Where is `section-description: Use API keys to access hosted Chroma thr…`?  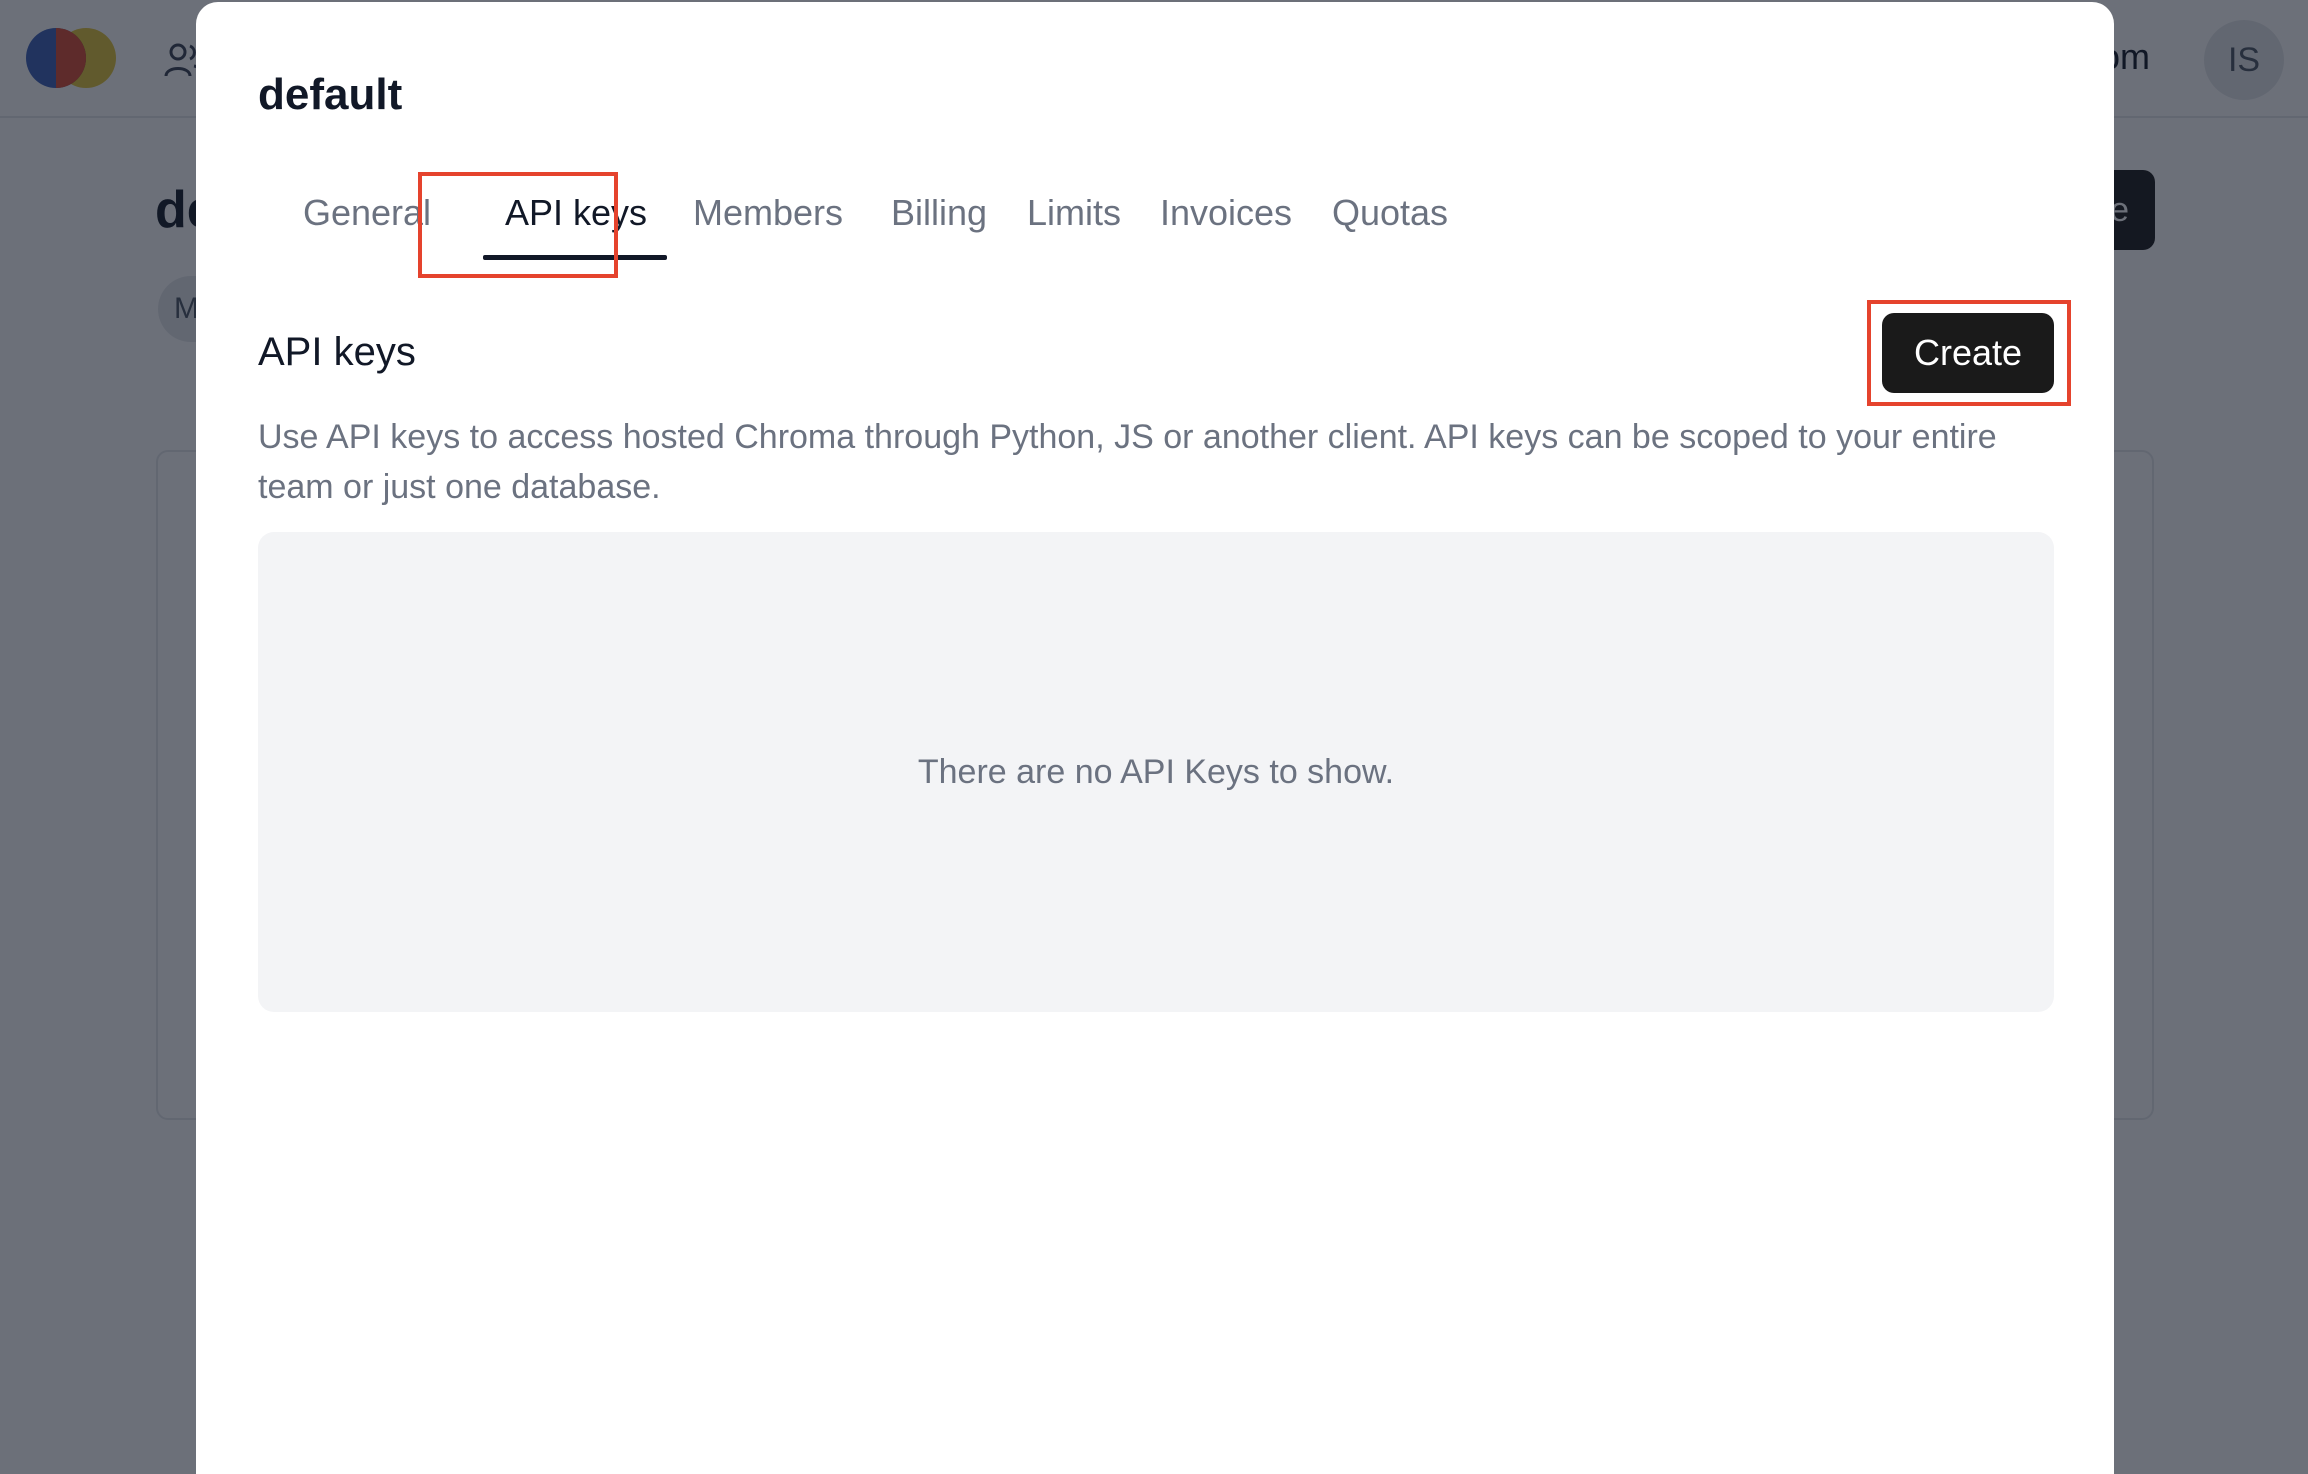 section-description: Use API keys to access hosted Chroma thr… is located at coordinates (1127, 462).